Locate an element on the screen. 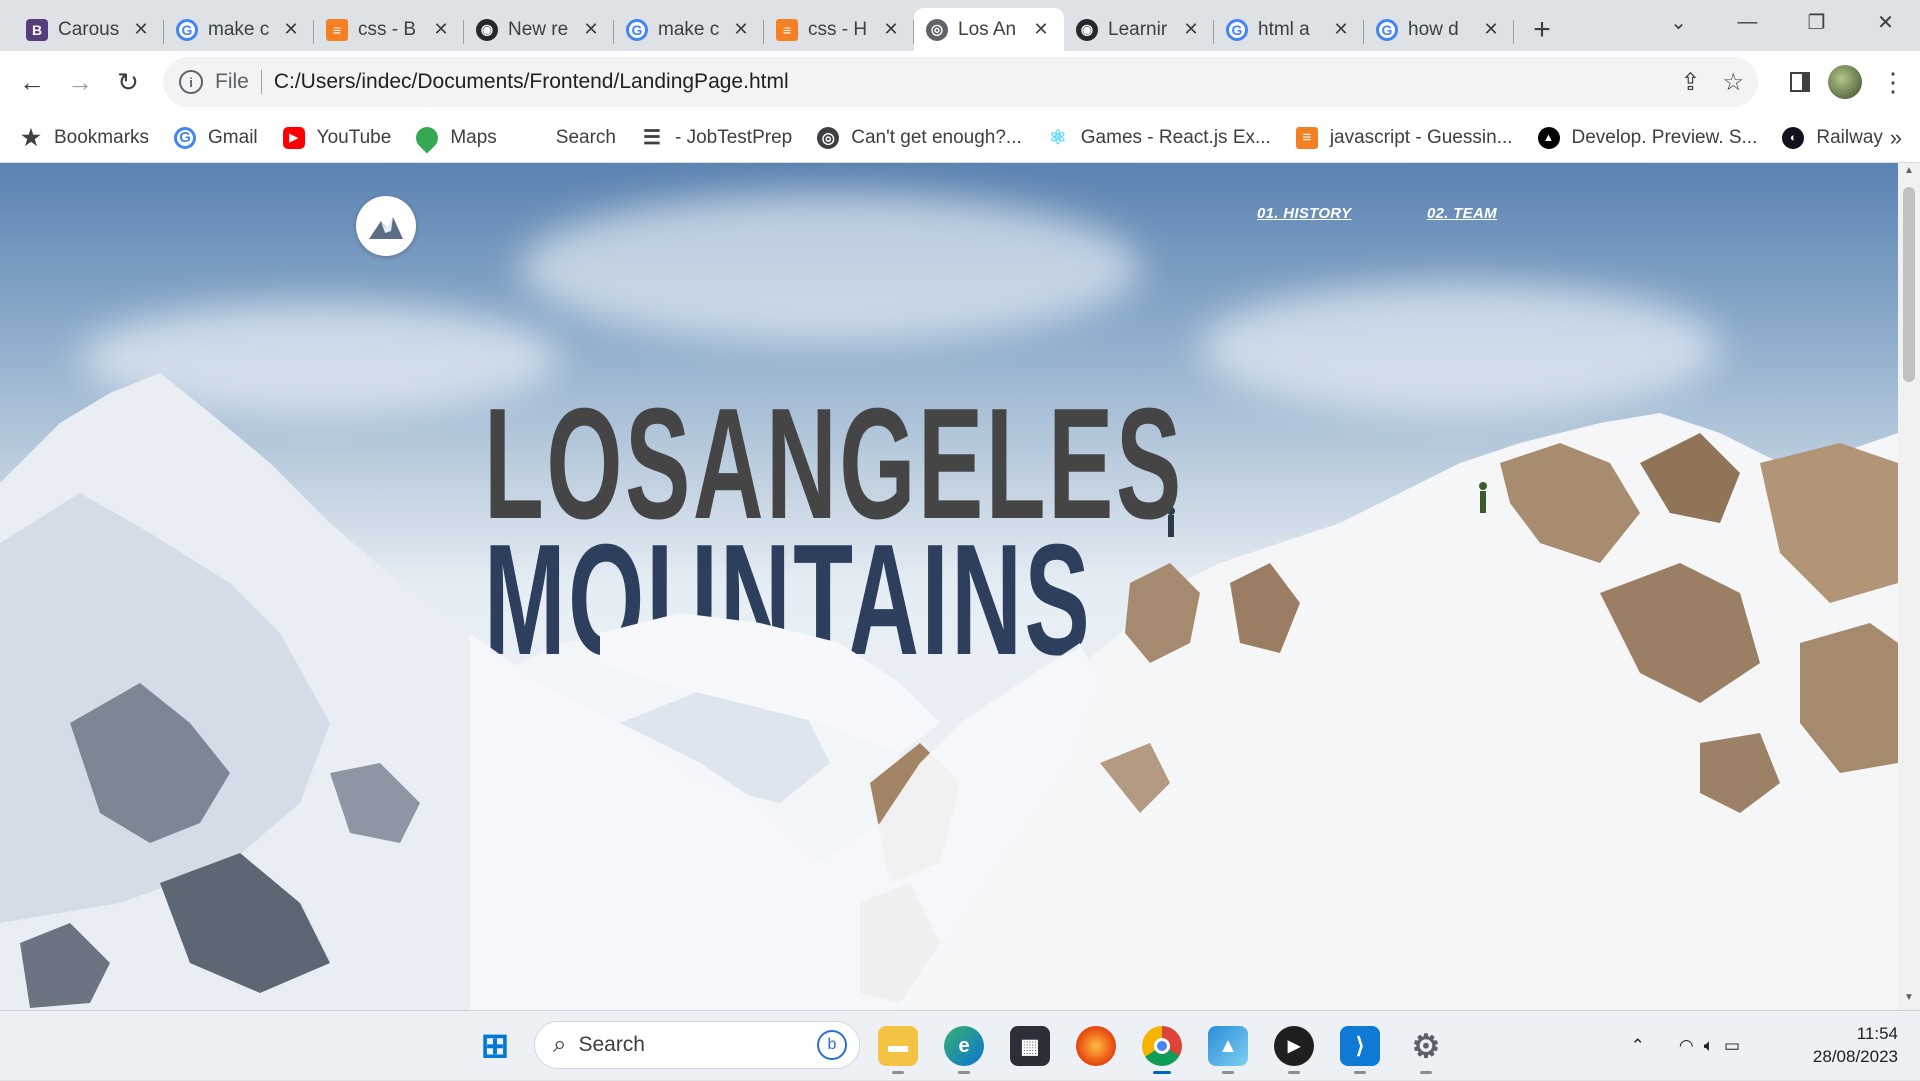 The height and width of the screenshot is (1081, 1920). profile-avatar is located at coordinates (1845, 82).